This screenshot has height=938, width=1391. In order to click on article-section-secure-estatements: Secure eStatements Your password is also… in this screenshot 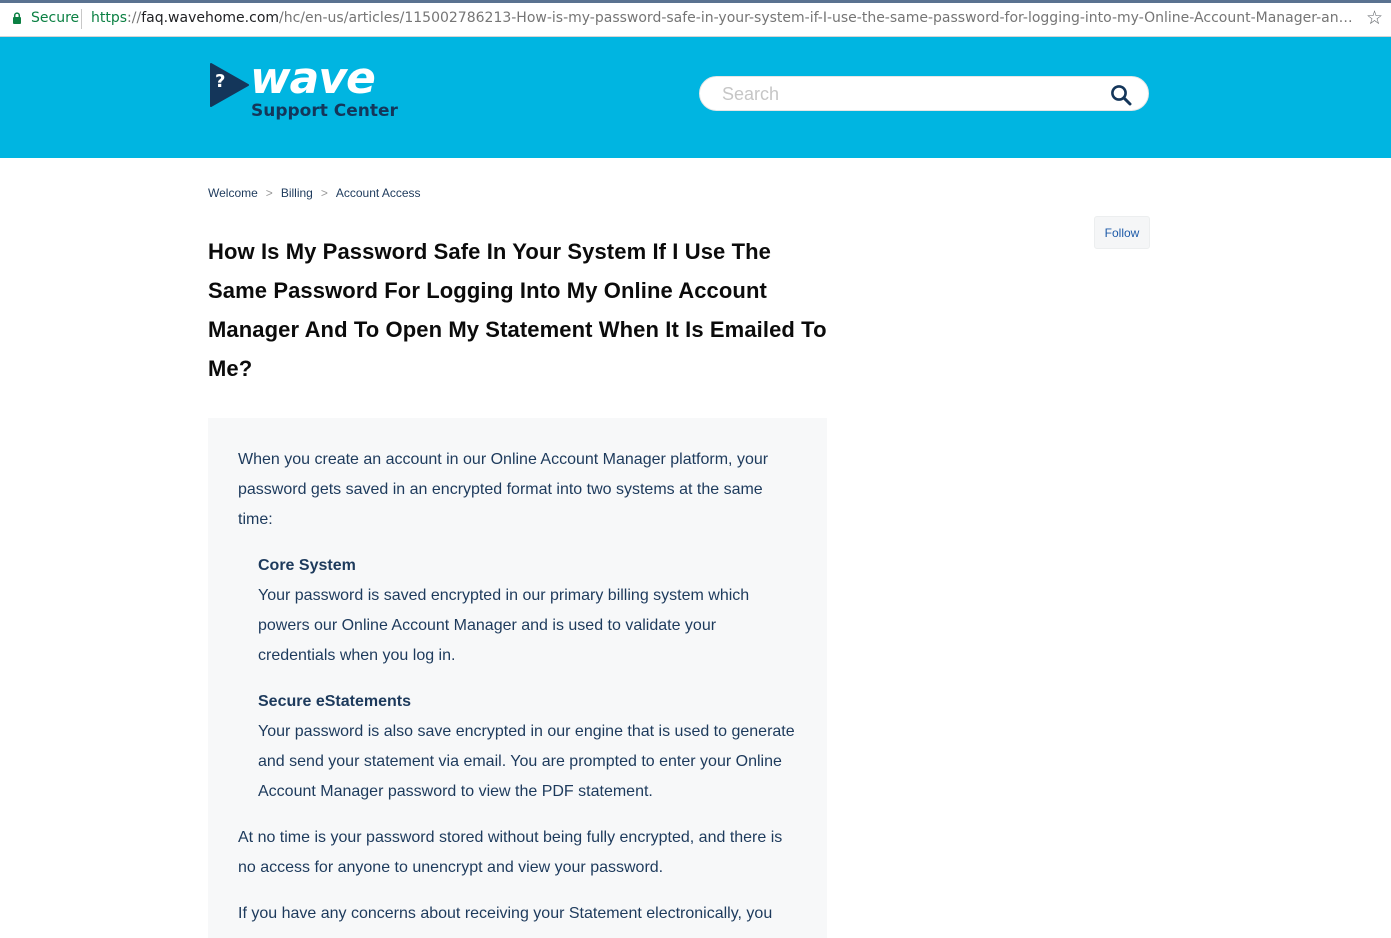, I will do `click(527, 747)`.